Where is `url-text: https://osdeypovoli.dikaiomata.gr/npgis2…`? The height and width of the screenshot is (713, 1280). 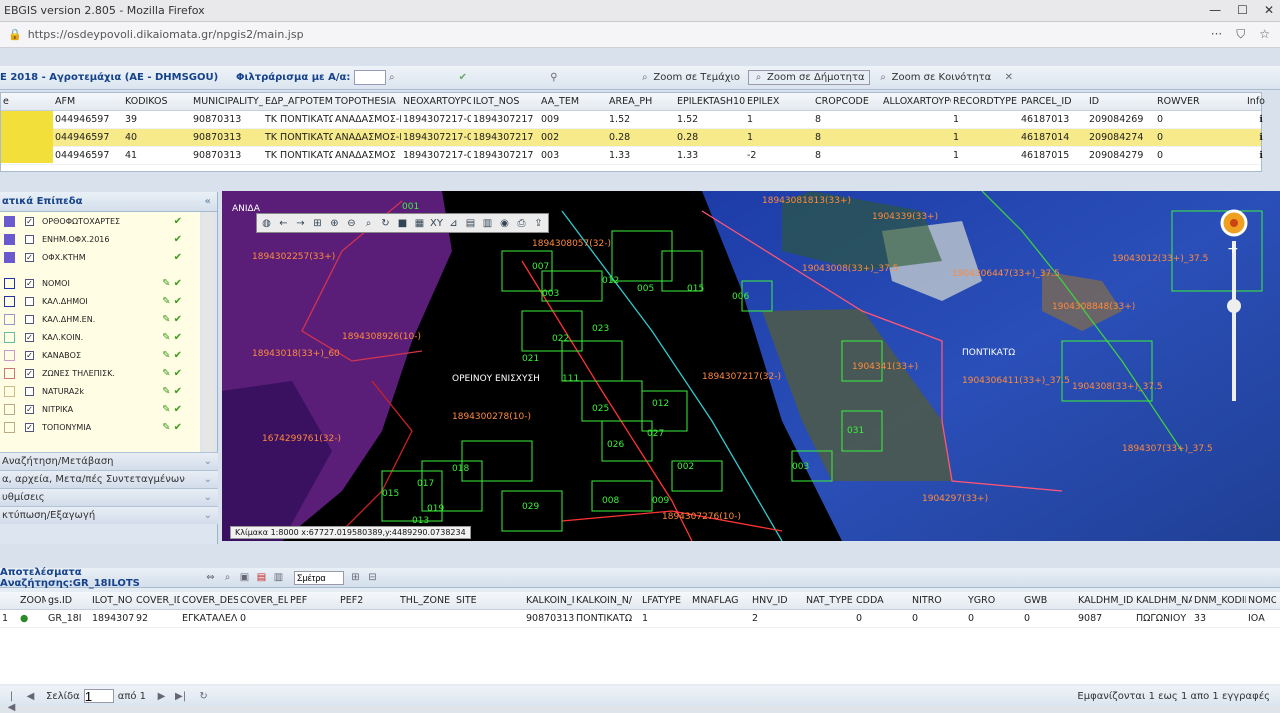
url-text: https://osdeypovoli.dikaiomata.gr/npgis2… is located at coordinates (166, 34).